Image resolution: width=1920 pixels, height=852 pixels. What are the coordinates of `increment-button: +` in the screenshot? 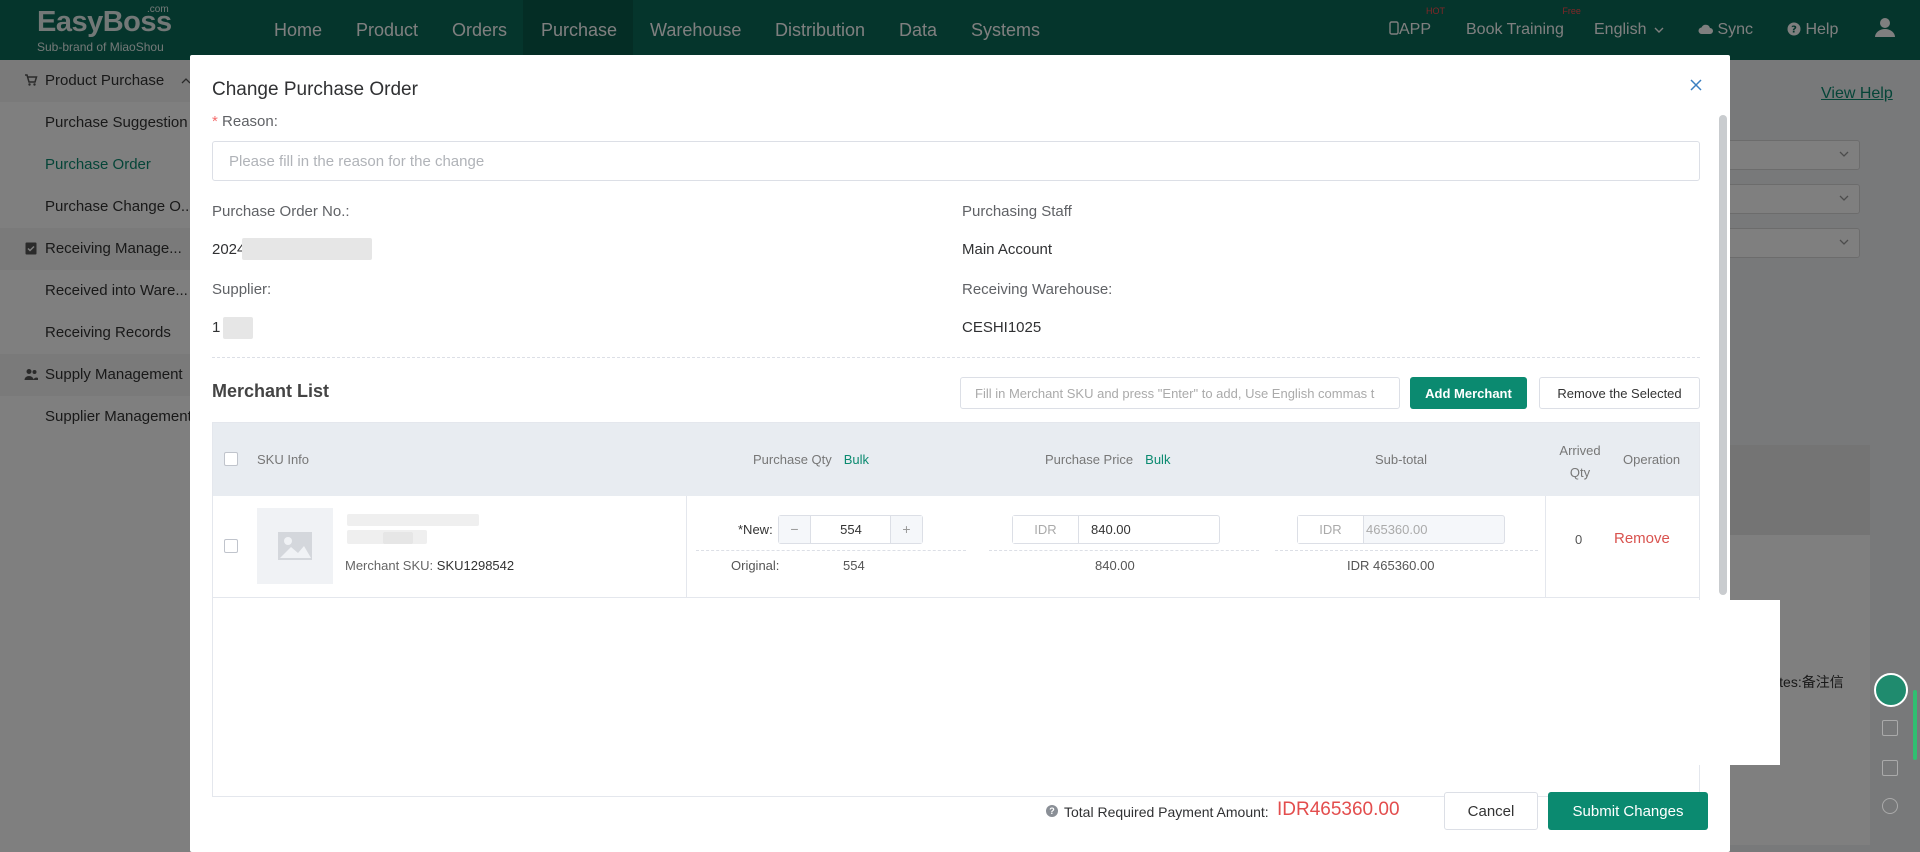 It's located at (906, 529).